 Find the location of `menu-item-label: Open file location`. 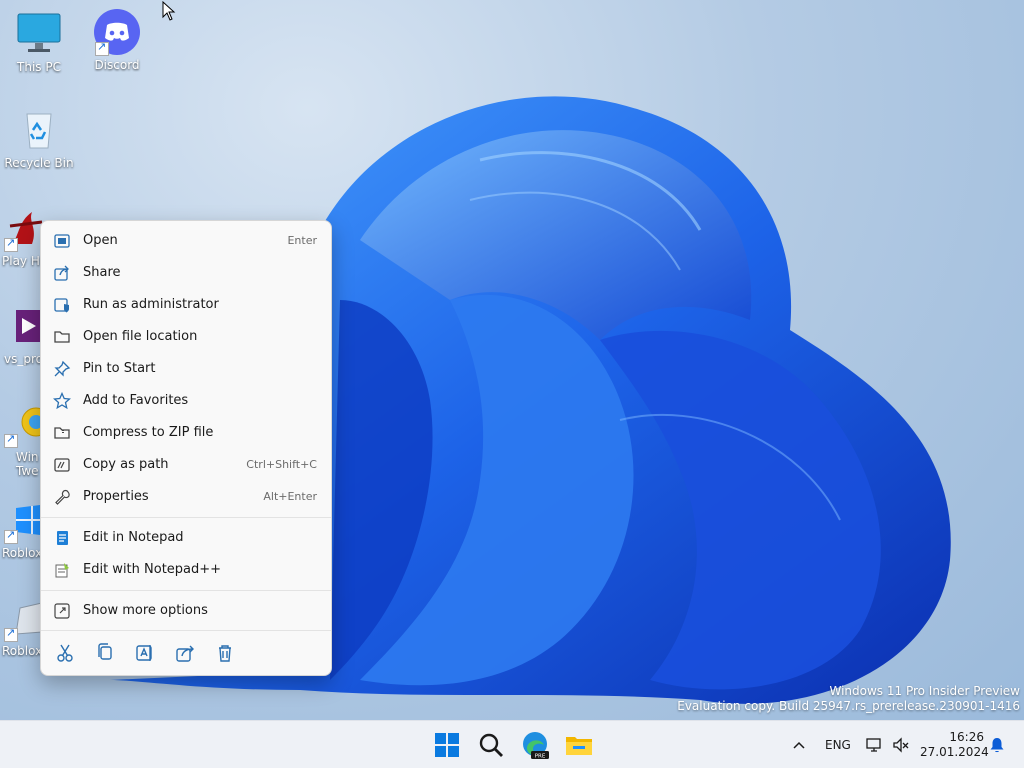

menu-item-label: Open file location is located at coordinates (140, 336).